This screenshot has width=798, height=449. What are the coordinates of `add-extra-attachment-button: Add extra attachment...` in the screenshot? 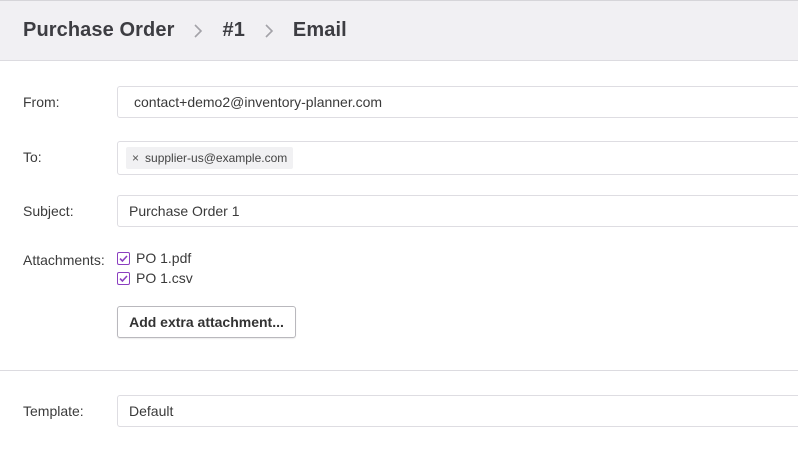 It's located at (206, 322).